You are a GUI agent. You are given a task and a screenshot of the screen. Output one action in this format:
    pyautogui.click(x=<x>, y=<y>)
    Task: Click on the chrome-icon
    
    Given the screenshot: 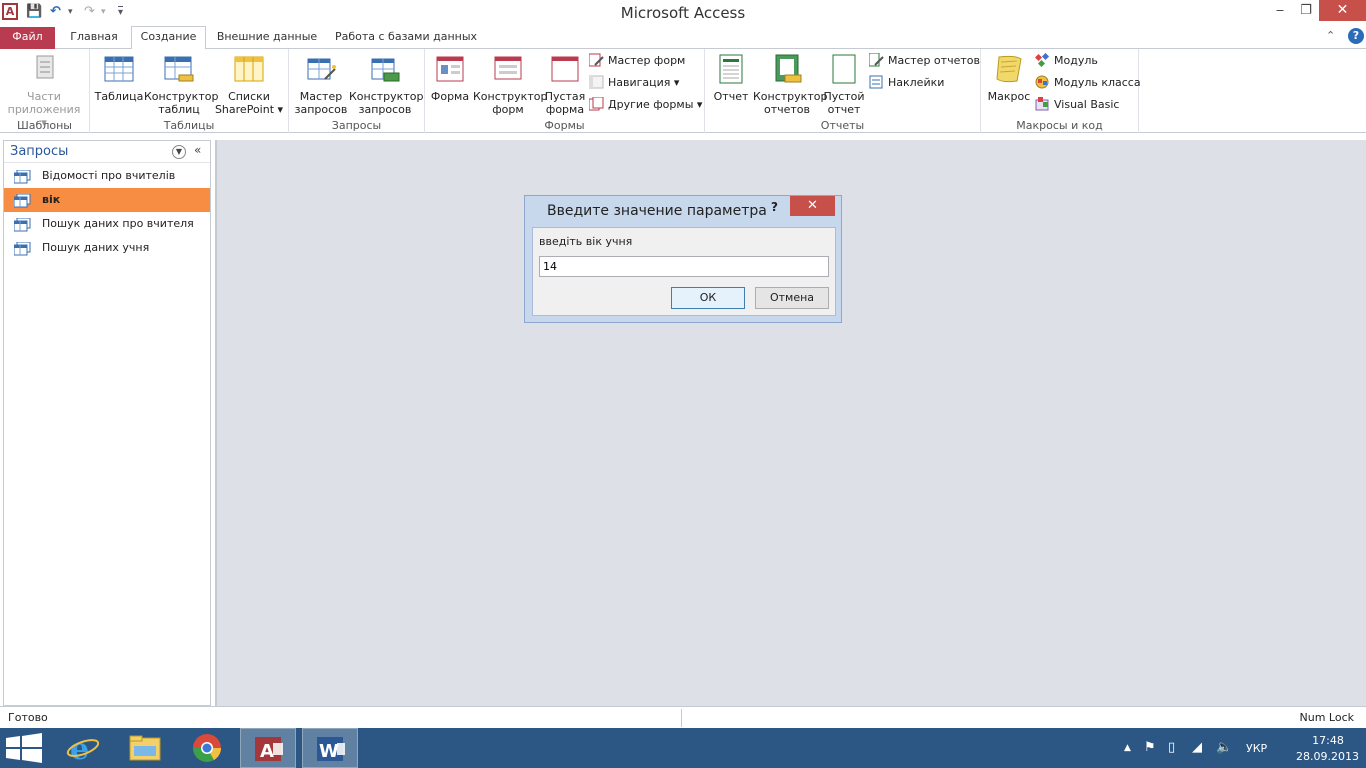 What is the action you would take?
    pyautogui.click(x=207, y=748)
    